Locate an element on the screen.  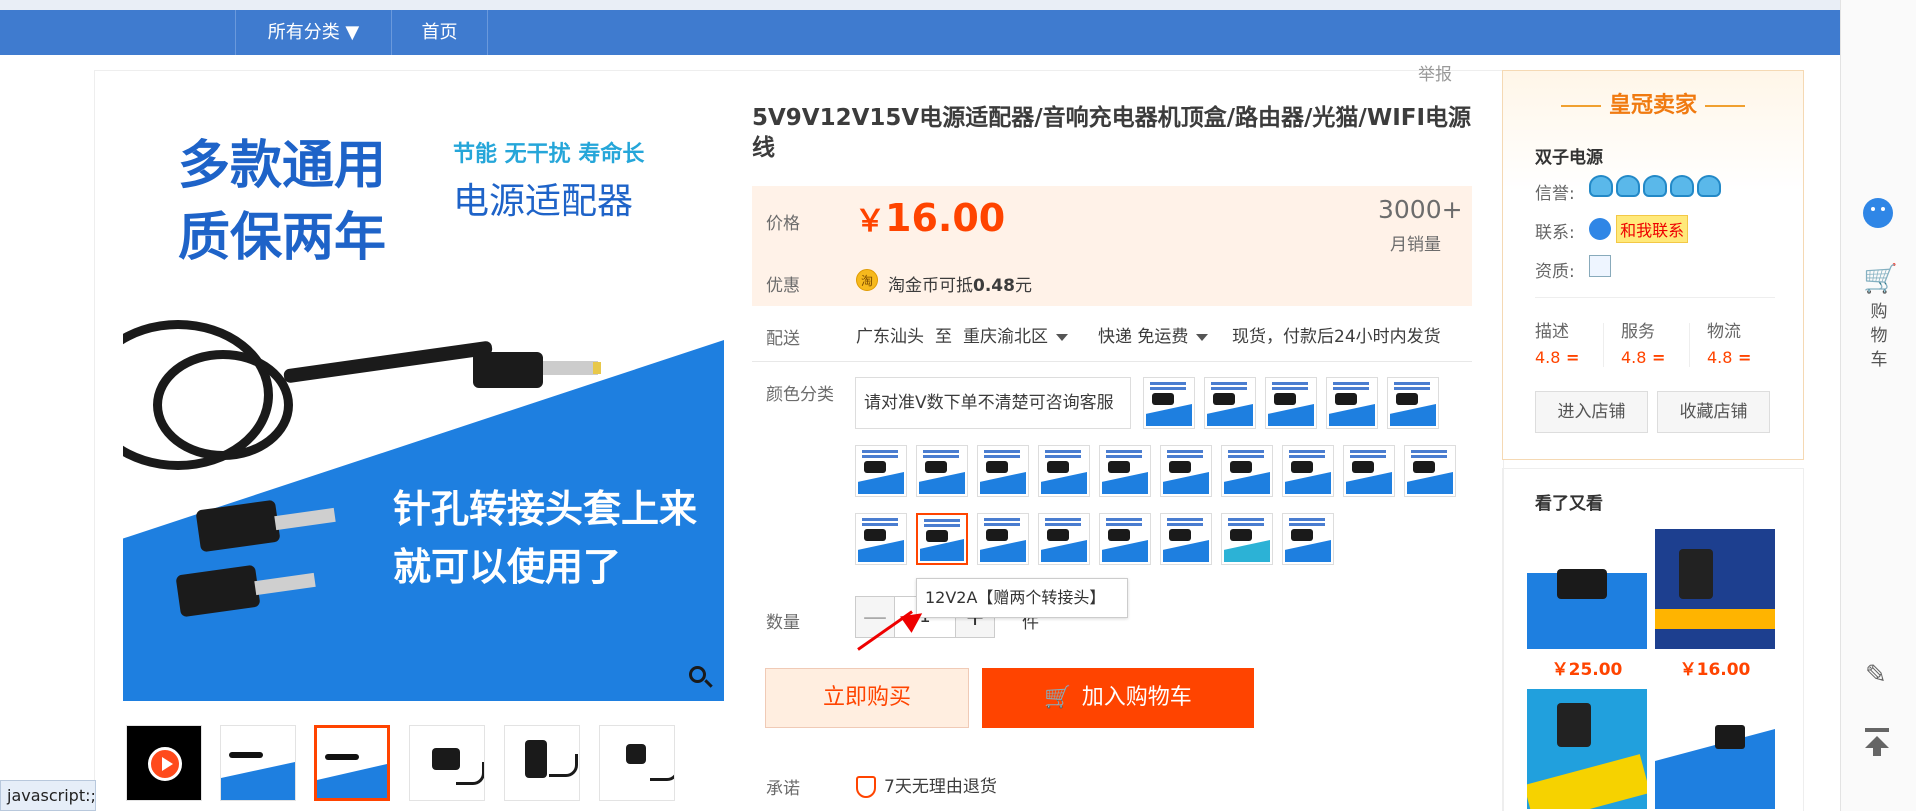
shop-name: 双子电源 is located at coordinates (1569, 155).